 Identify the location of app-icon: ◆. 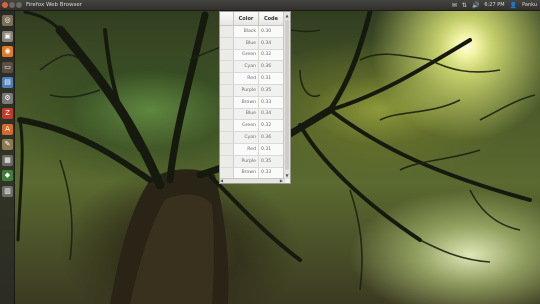
(7, 175).